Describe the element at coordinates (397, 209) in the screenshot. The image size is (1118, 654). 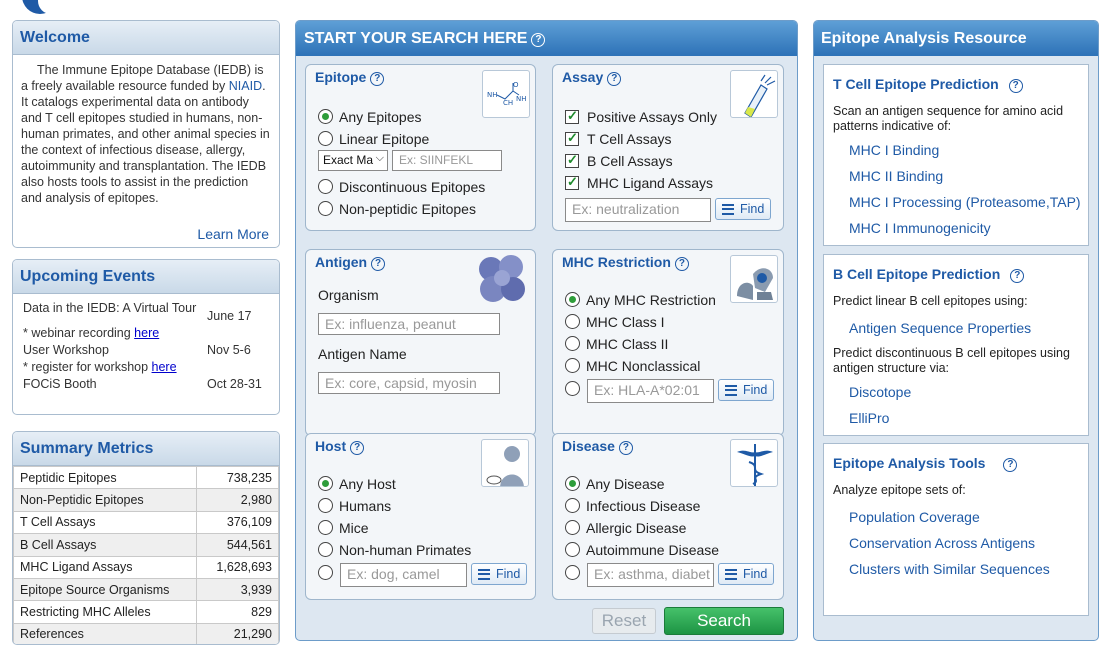
I see `non-peptidic-epitopes-option: Non-peptidic Epitopes` at that location.